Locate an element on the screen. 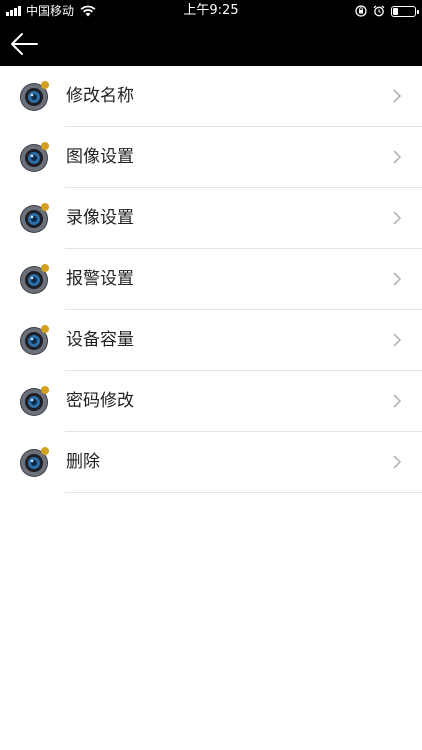 The width and height of the screenshot is (422, 750). status-right is located at coordinates (384, 11).